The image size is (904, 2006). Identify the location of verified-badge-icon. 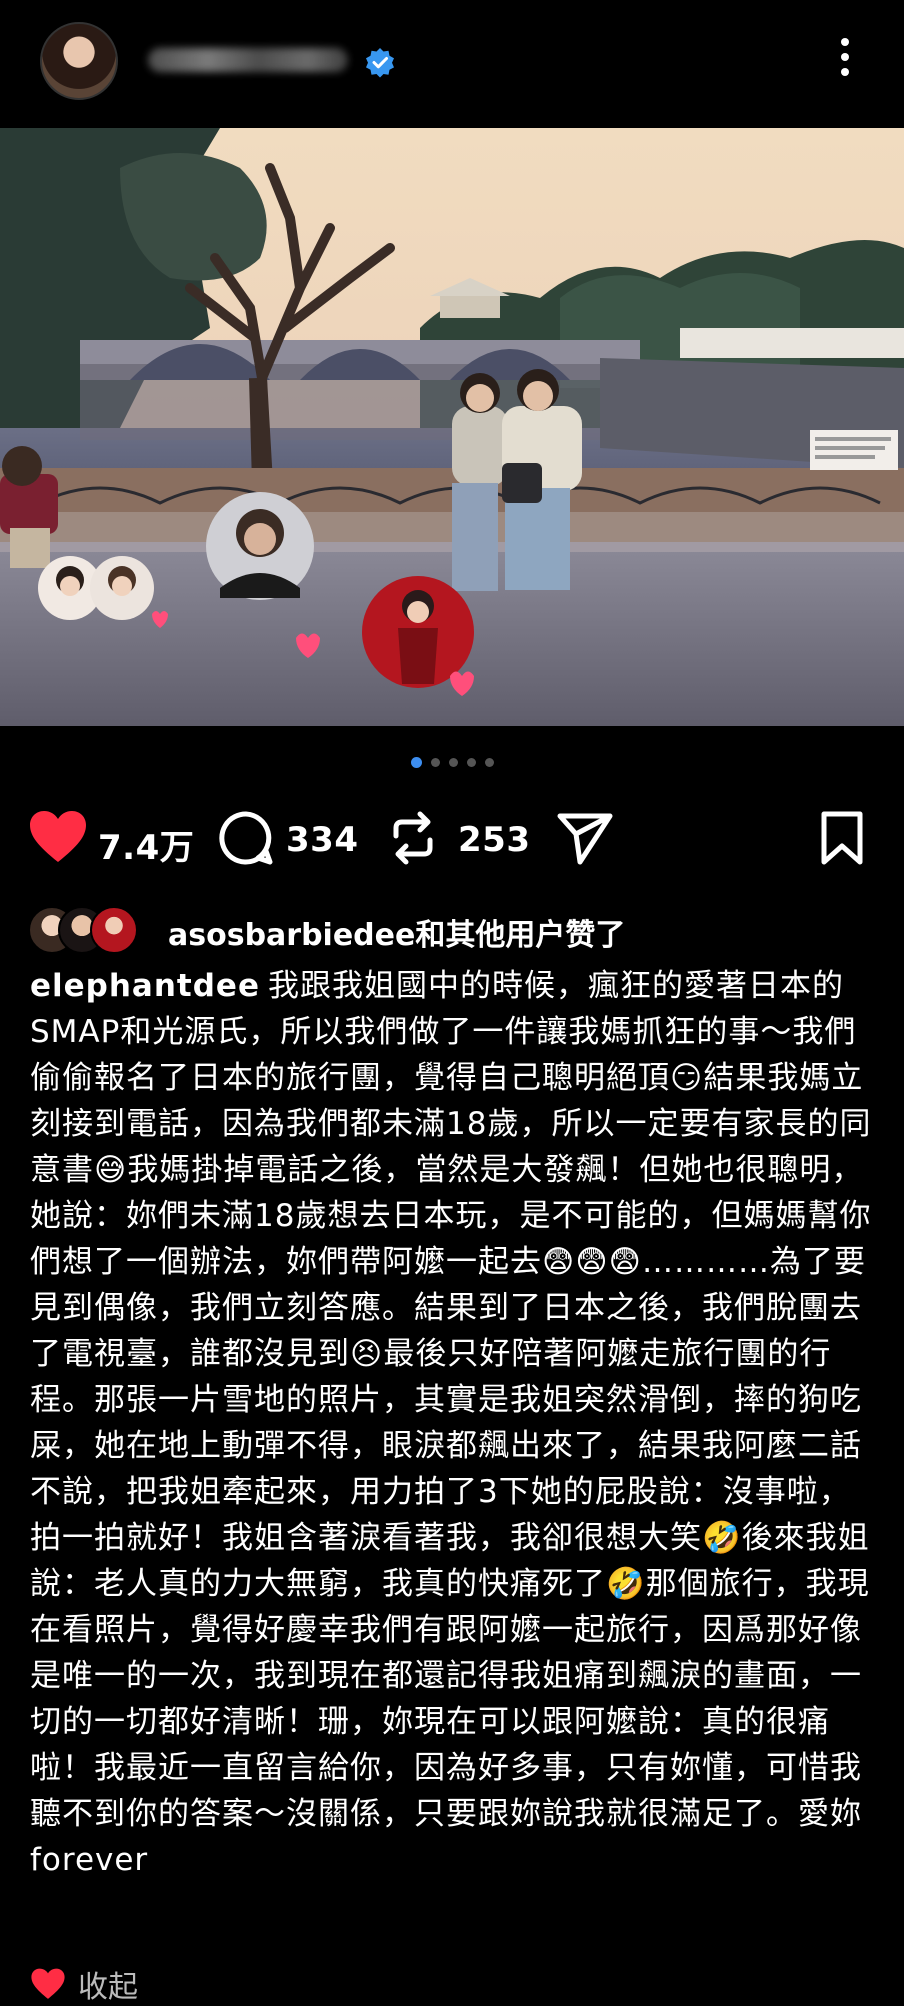
(380, 63).